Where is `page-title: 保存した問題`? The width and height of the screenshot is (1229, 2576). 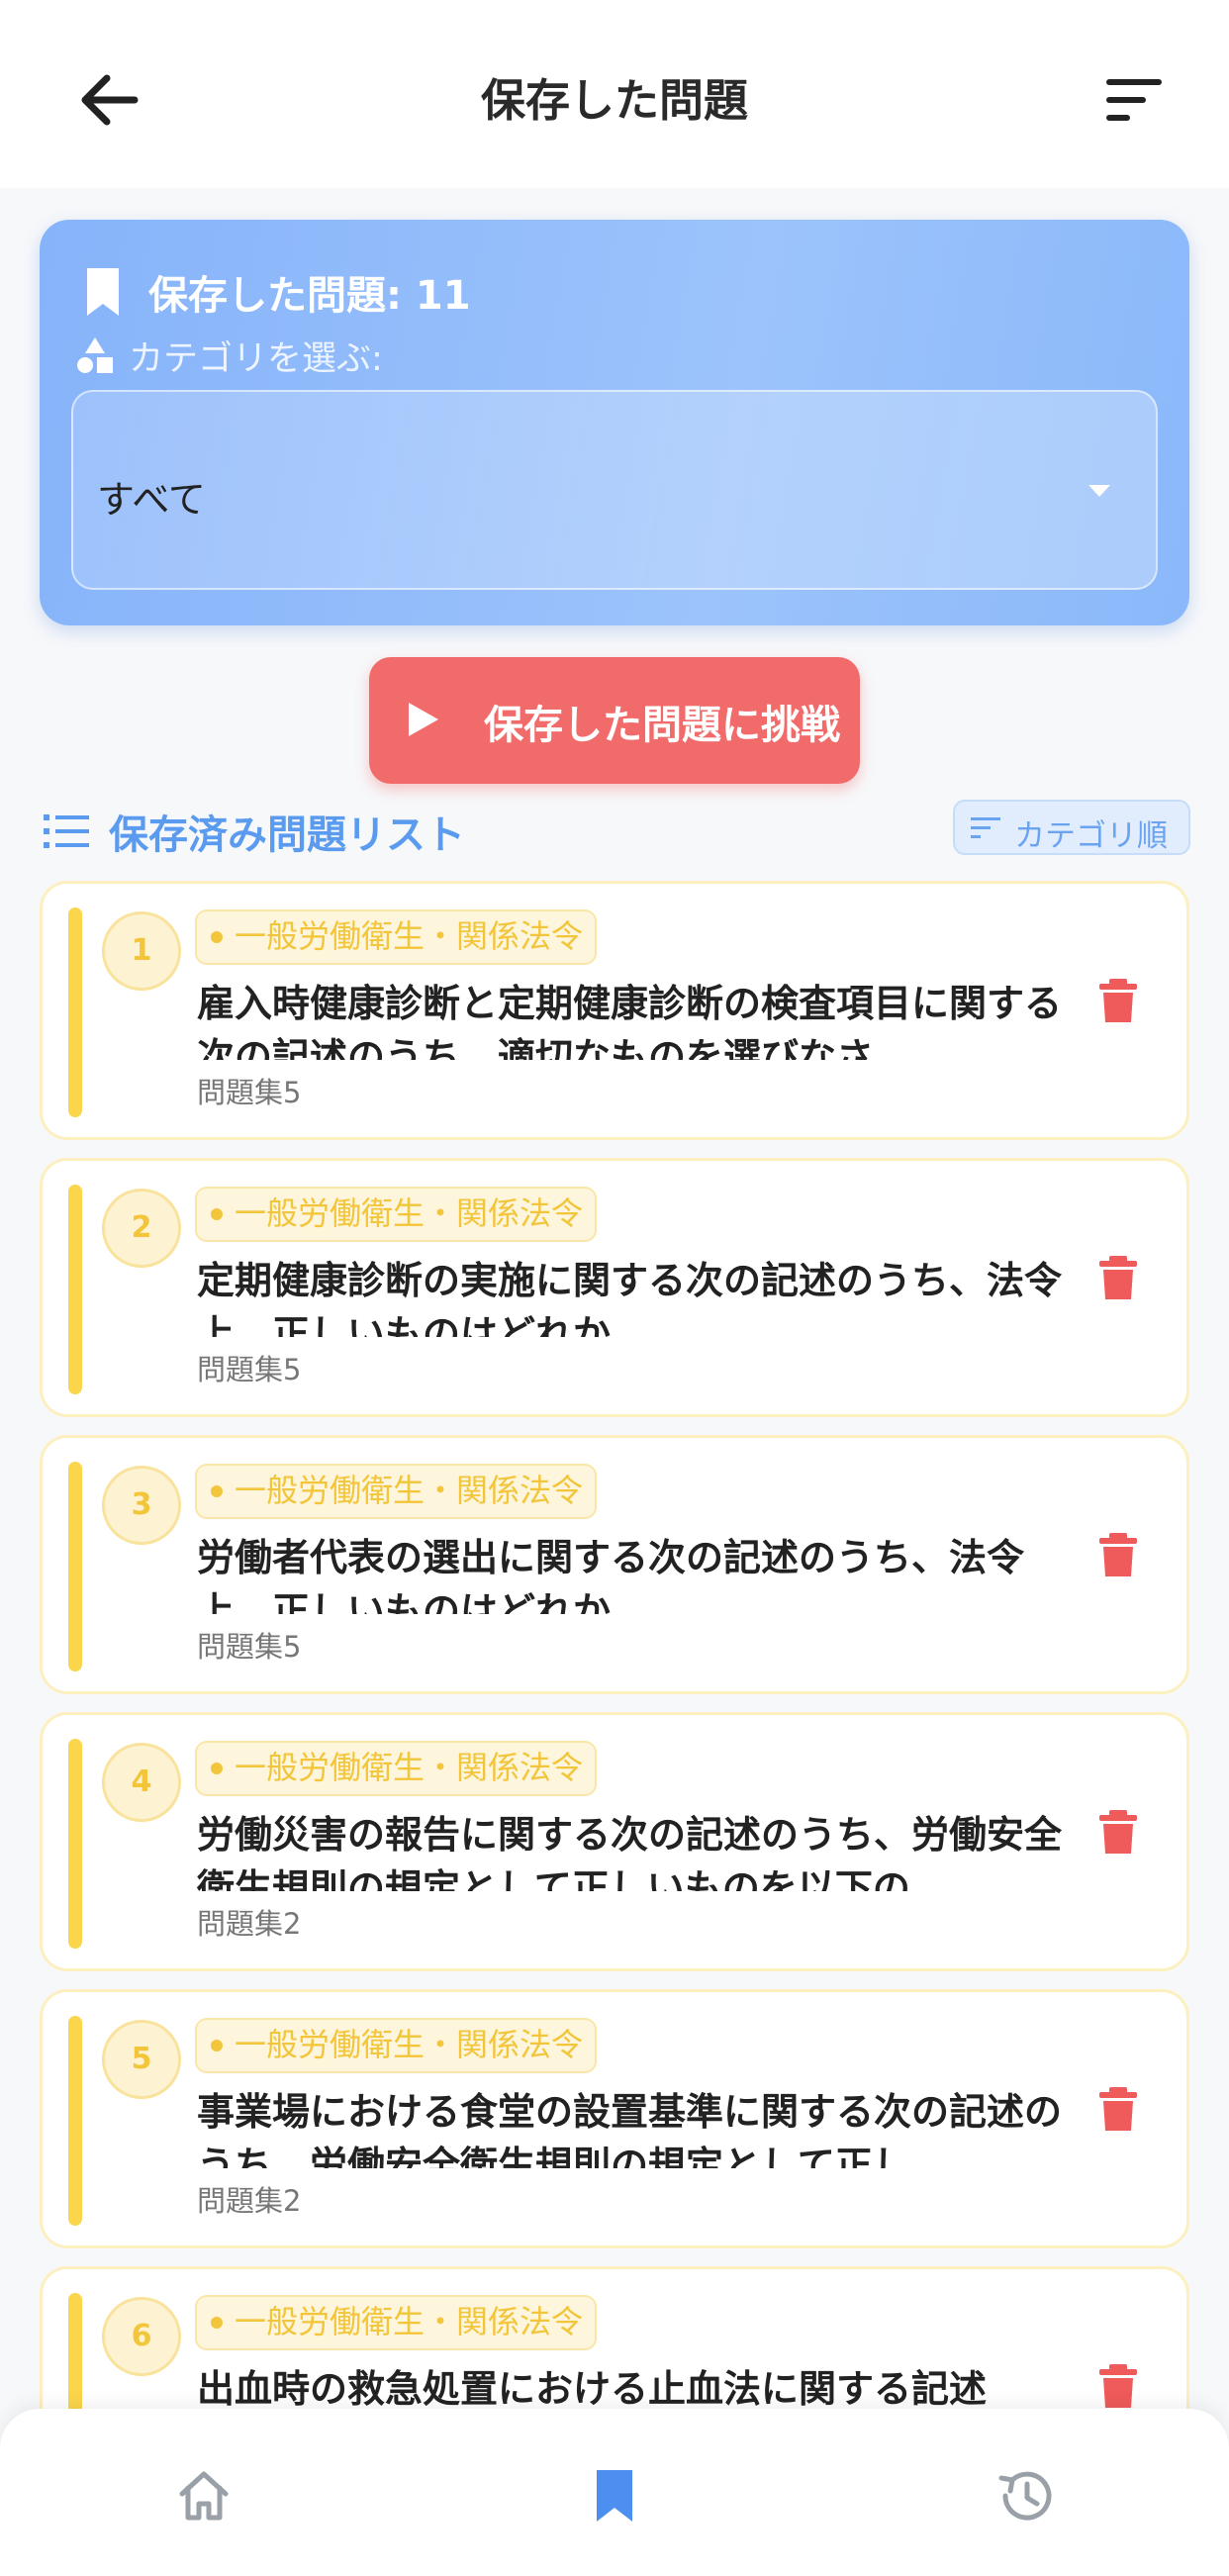
page-title: 保存した問題 is located at coordinates (614, 100).